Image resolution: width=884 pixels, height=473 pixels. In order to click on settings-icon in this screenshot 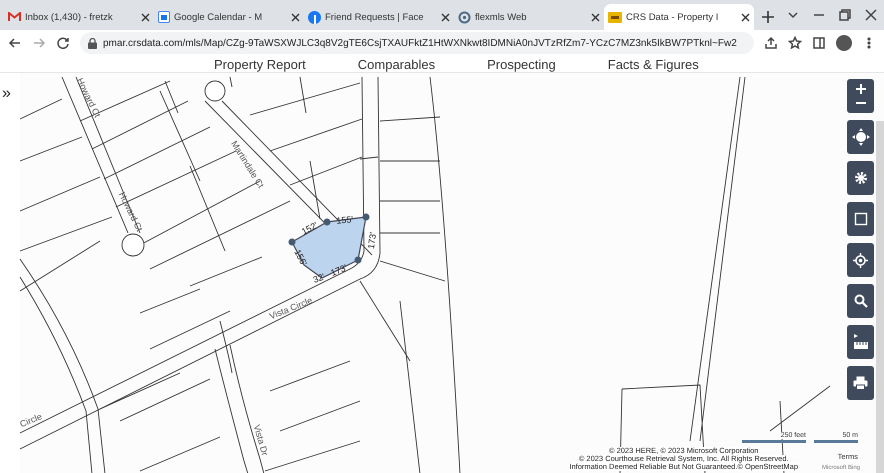, I will do `click(861, 178)`.